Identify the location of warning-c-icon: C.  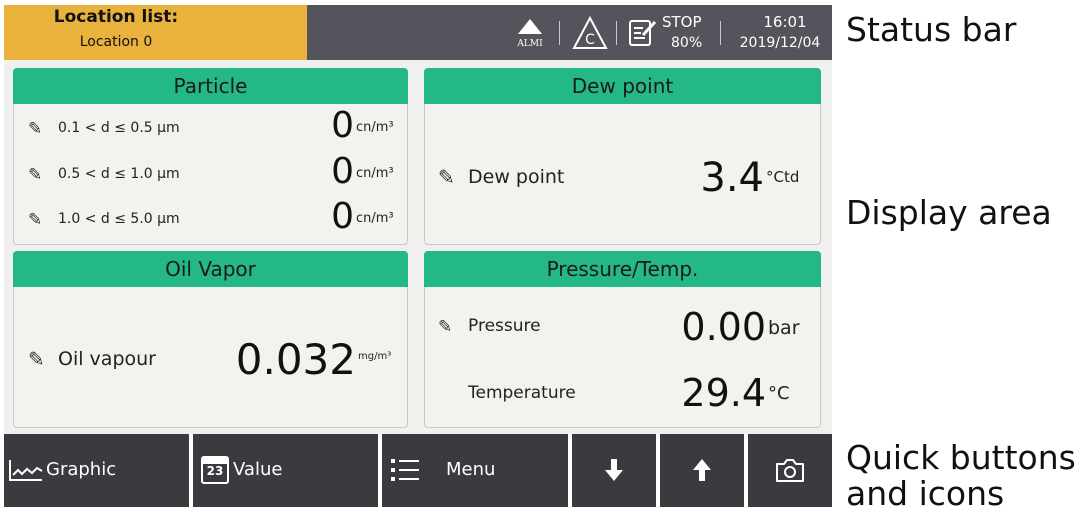
(590, 33).